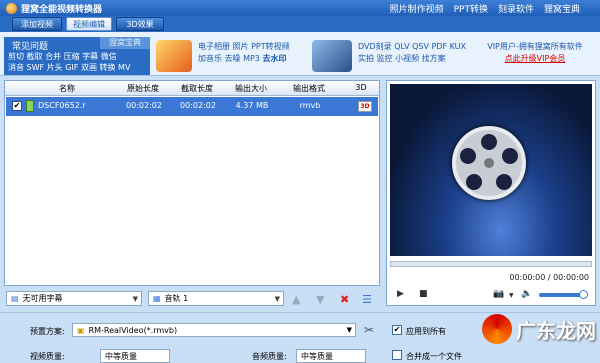  Describe the element at coordinates (140, 24) in the screenshot. I see `3d-effect-button: 3D效果` at that location.